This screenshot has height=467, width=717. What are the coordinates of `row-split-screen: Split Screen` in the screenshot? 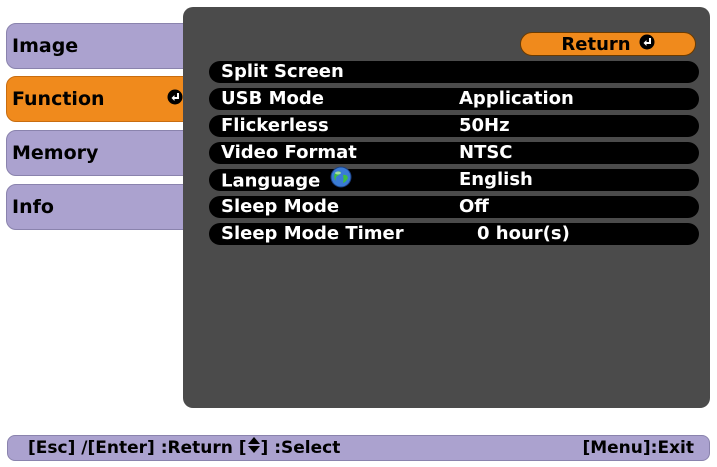 It's located at (454, 72).